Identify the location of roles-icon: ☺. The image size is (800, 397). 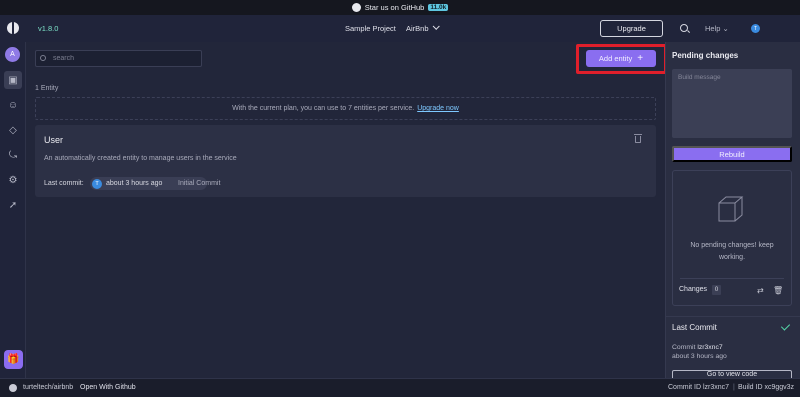
(13, 105).